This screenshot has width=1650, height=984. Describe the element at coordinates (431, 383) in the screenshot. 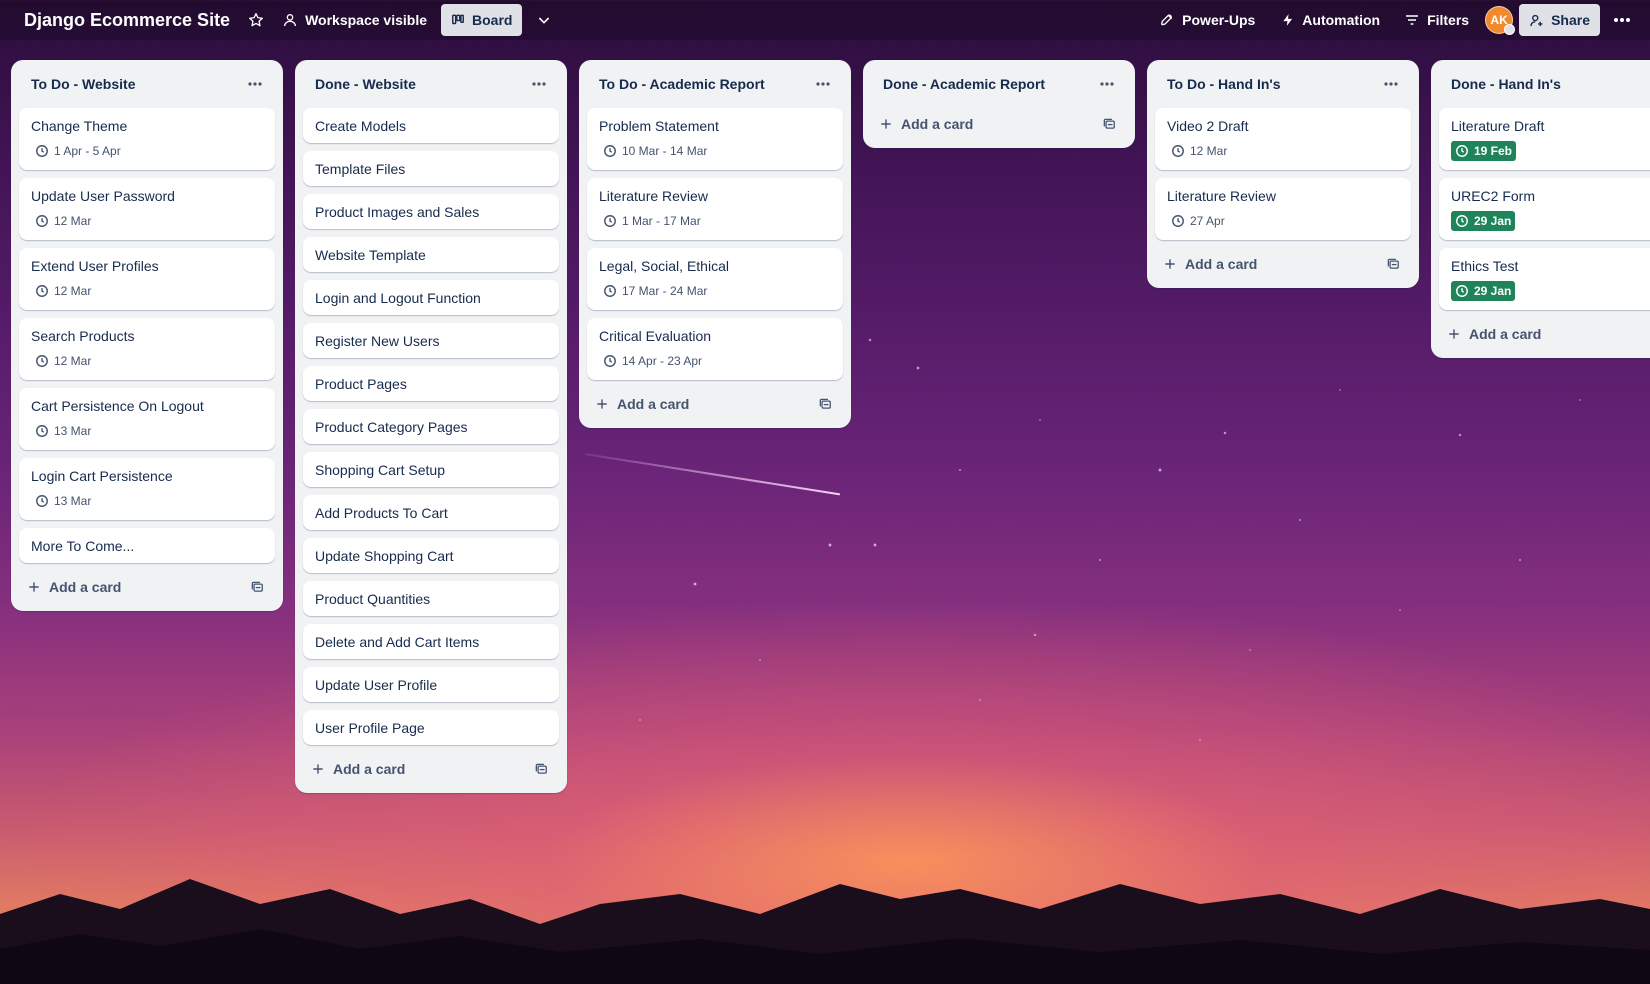

I see `card: Product Pages` at that location.